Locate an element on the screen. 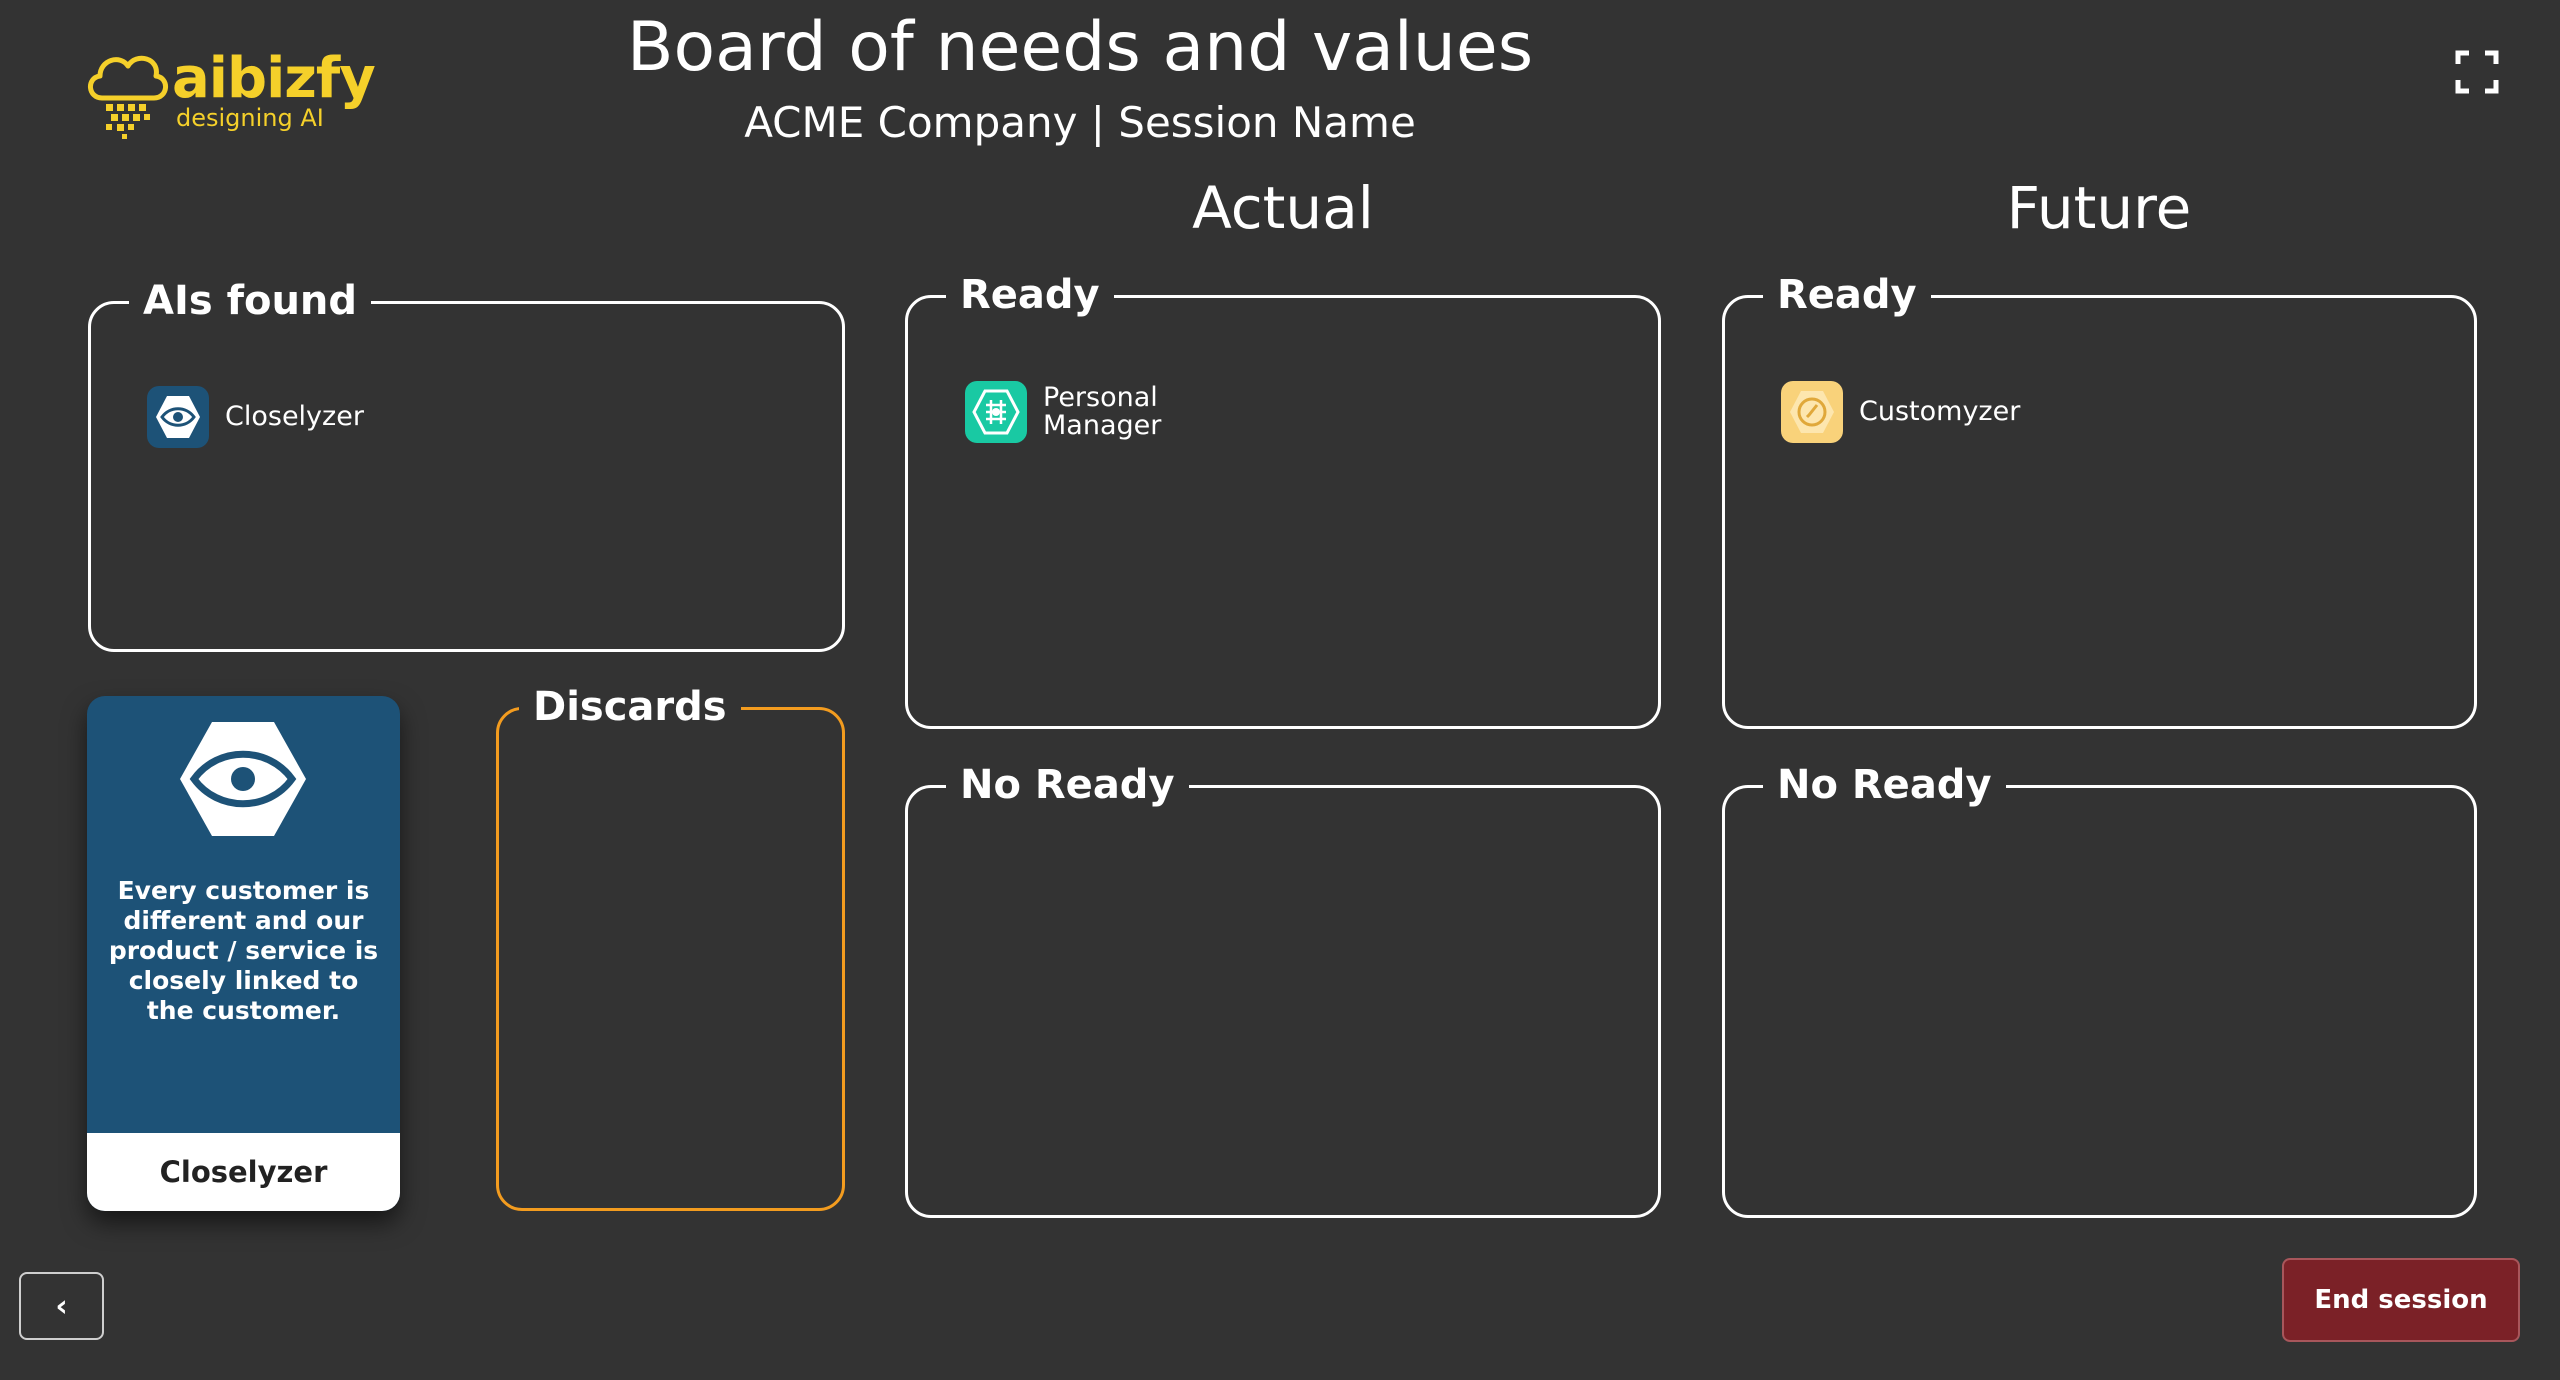 Image resolution: width=2560 pixels, height=1380 pixels. ai-chip-closelyzer: Closelyzer is located at coordinates (255, 417).